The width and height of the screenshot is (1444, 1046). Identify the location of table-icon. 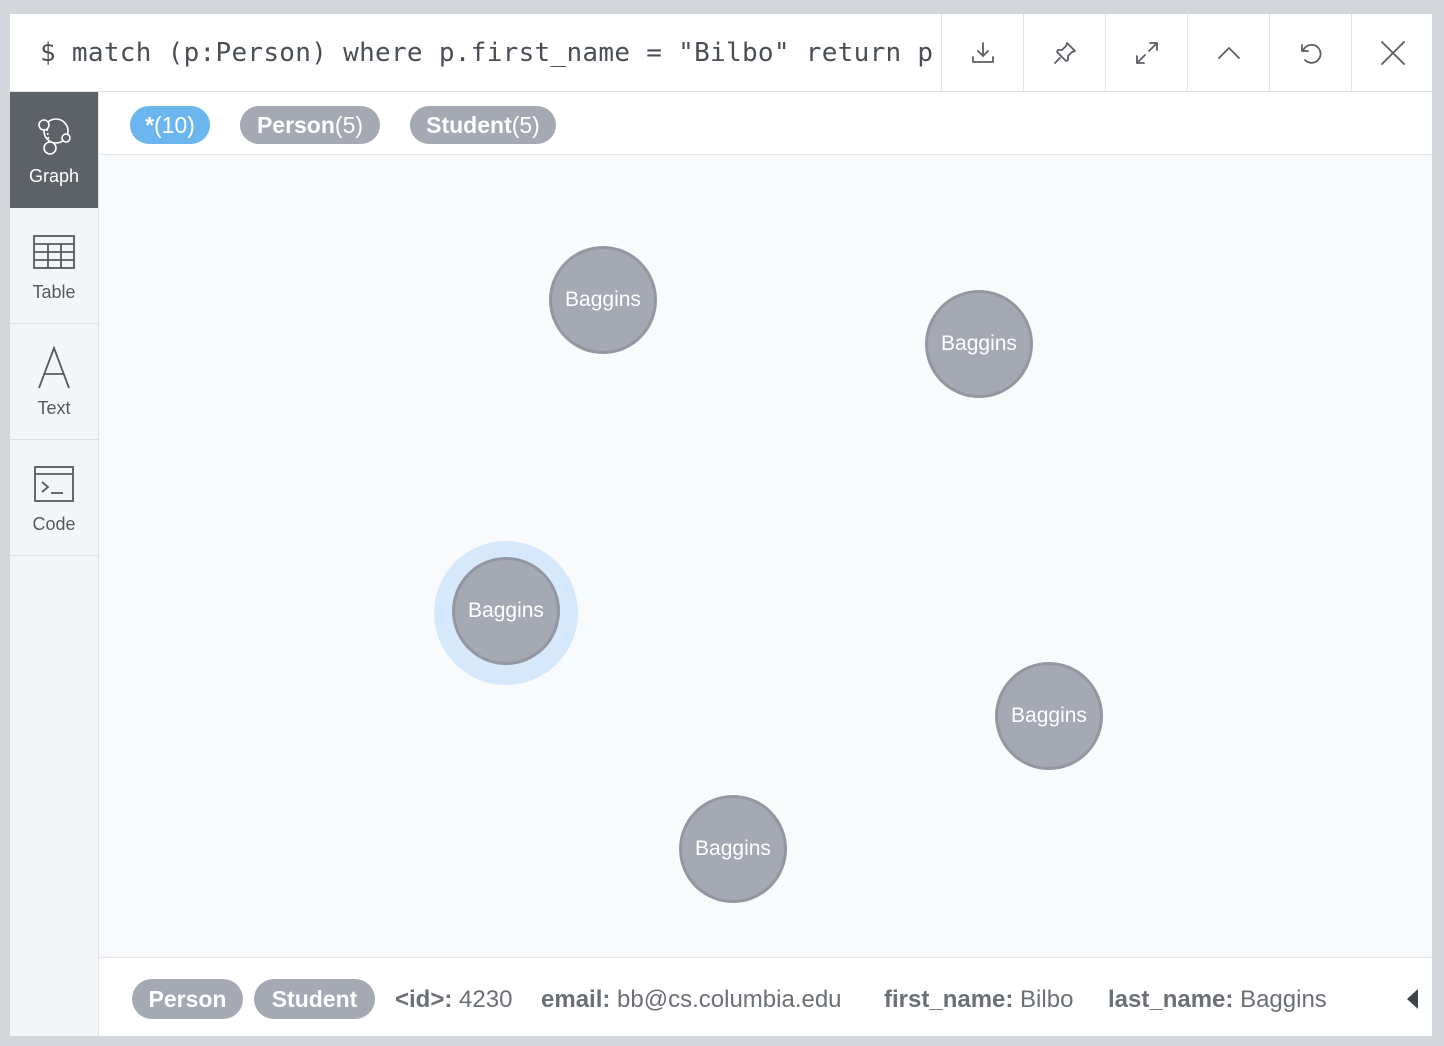
(54, 252).